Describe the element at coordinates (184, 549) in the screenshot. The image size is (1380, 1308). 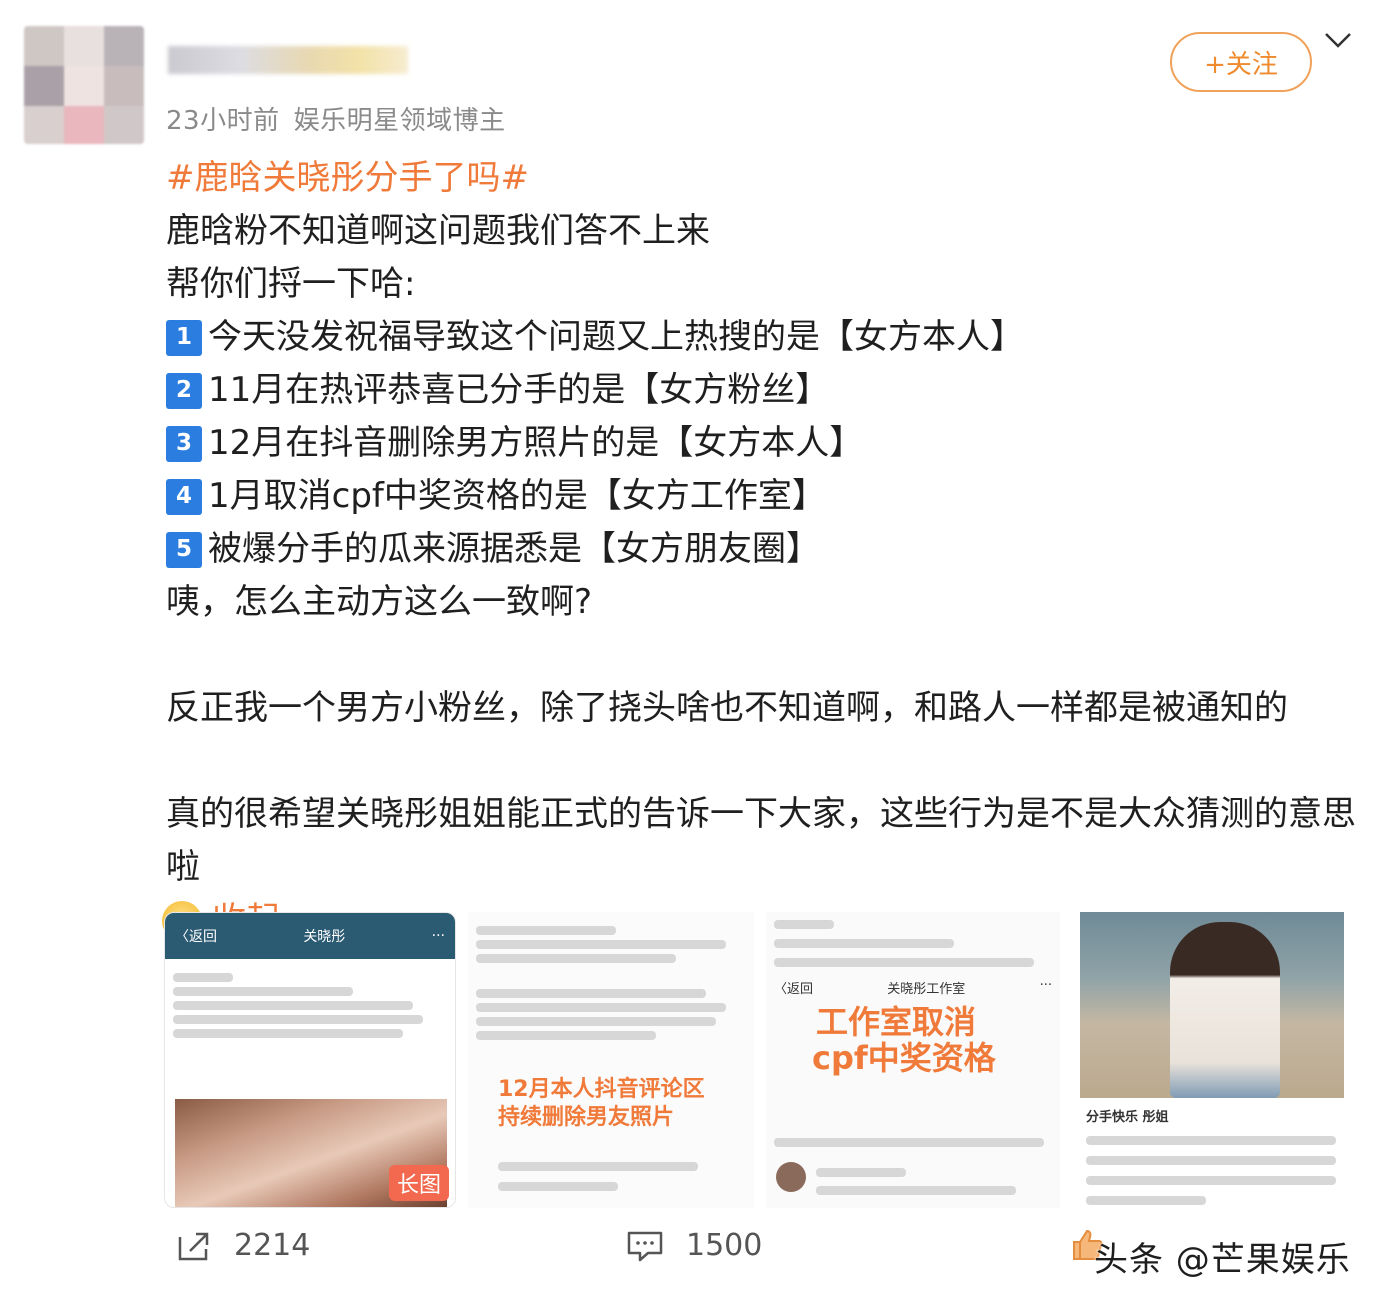
I see `number-badge: 5` at that location.